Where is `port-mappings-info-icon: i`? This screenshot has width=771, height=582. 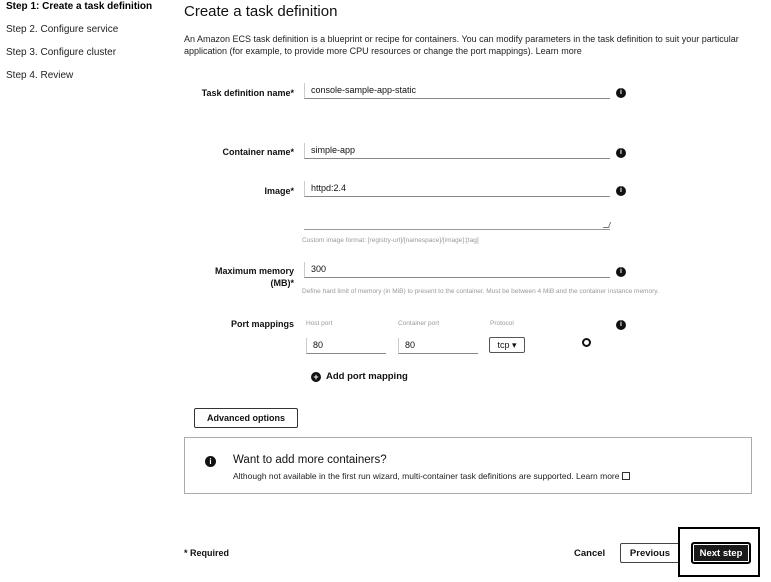 port-mappings-info-icon: i is located at coordinates (621, 325).